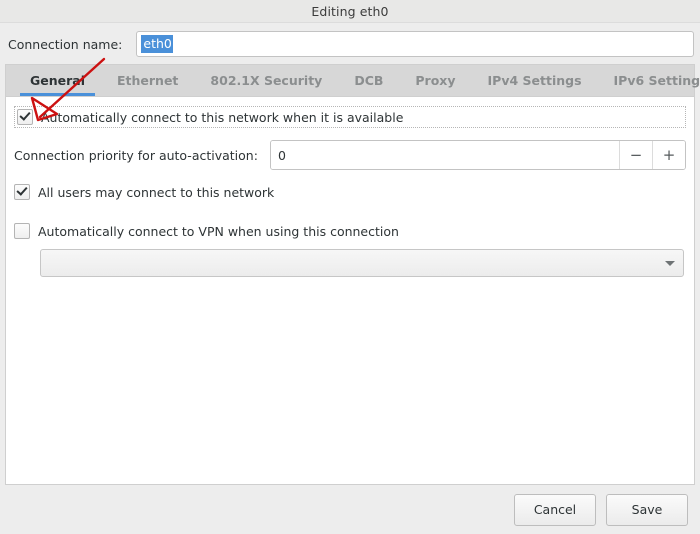 The width and height of the screenshot is (700, 534). I want to click on tab-general-label: General, so click(57, 80).